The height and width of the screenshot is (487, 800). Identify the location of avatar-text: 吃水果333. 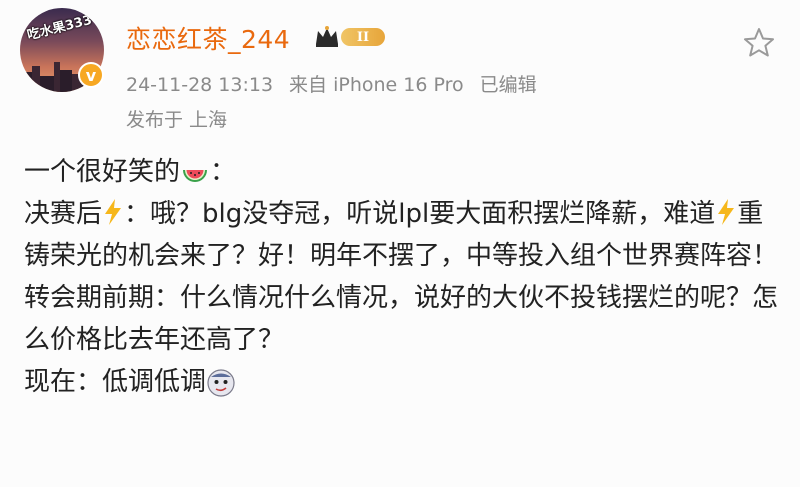
(59, 28).